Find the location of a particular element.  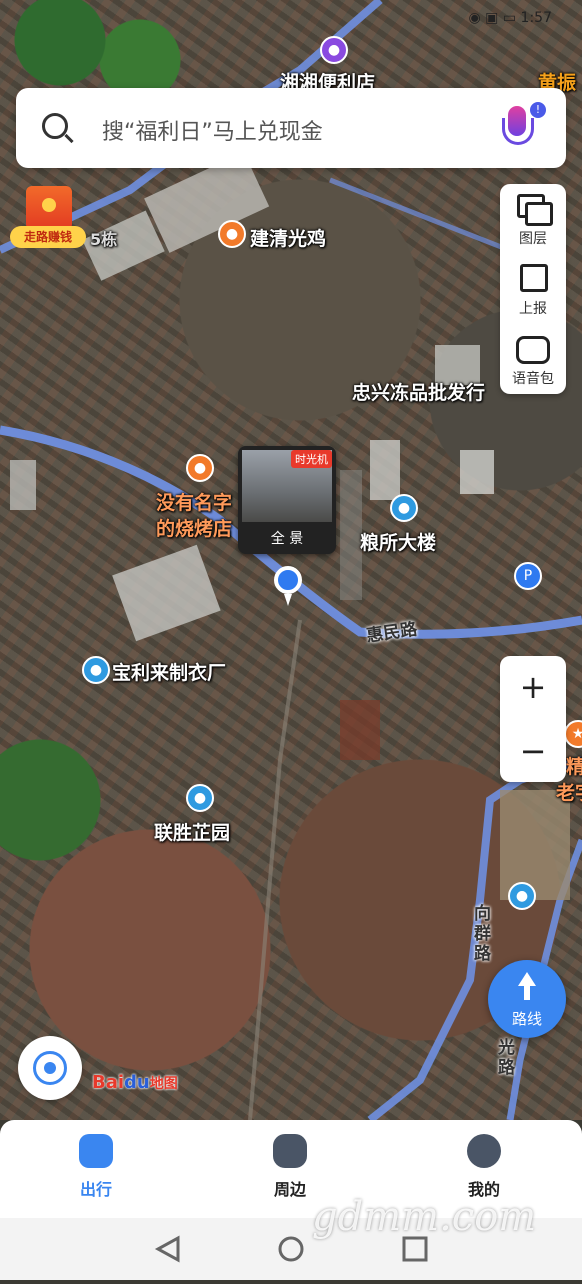

poi-label-frozen: 忠兴冻品批发行 is located at coordinates (418, 391).